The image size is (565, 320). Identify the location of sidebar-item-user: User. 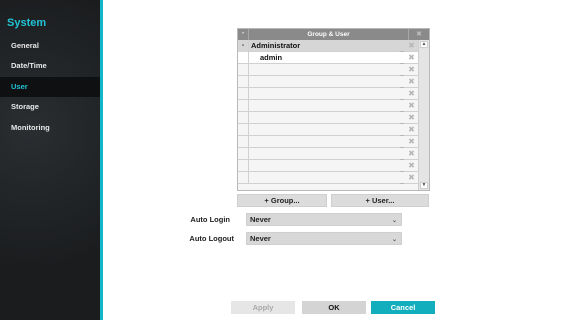
(50, 87).